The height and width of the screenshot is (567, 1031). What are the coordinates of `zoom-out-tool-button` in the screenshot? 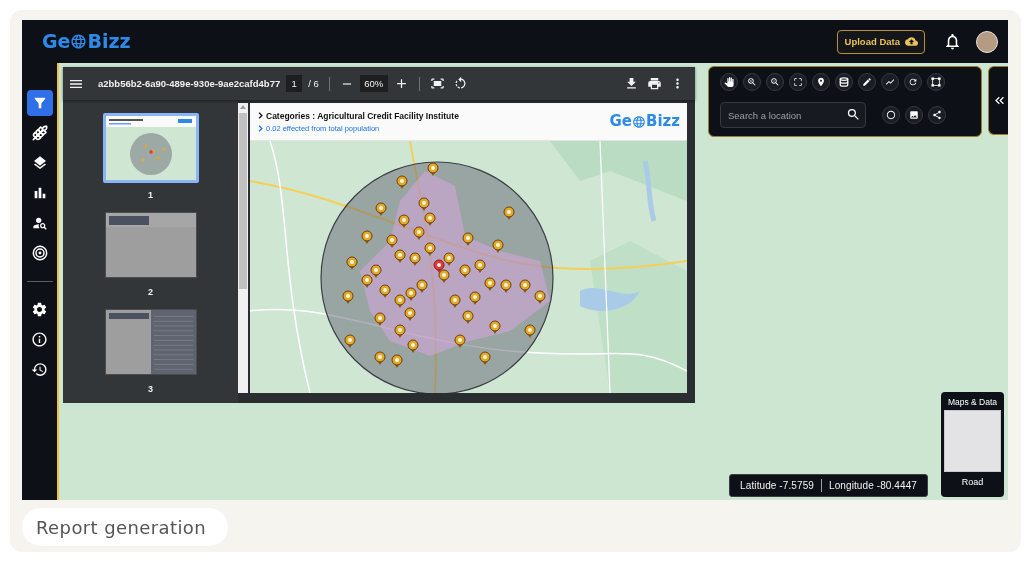 It's located at (775, 82).